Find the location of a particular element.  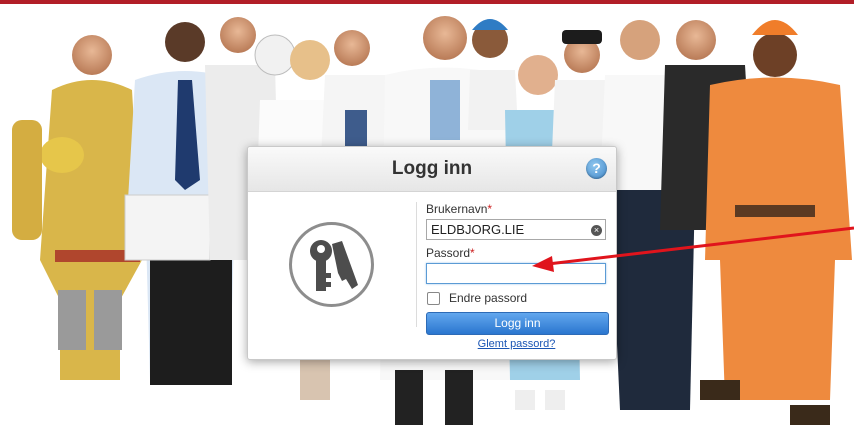

dialog-divider is located at coordinates (416, 264).